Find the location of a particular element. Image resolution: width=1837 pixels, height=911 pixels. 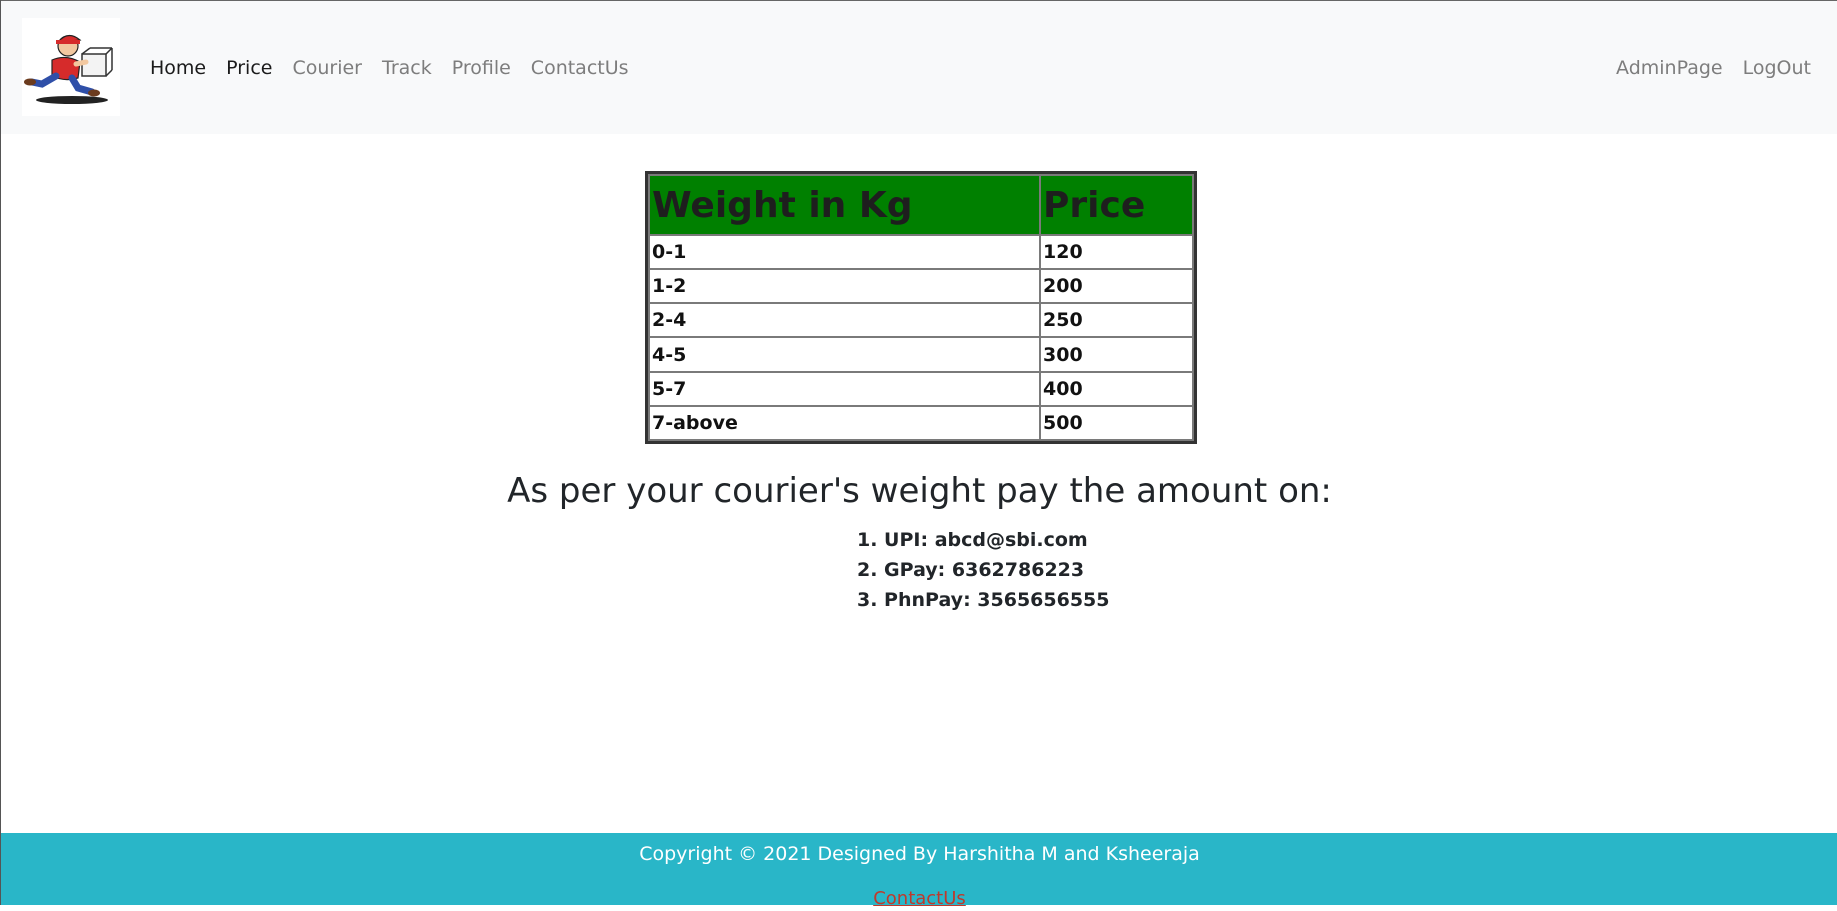

price-cell: 200 is located at coordinates (1116, 286).